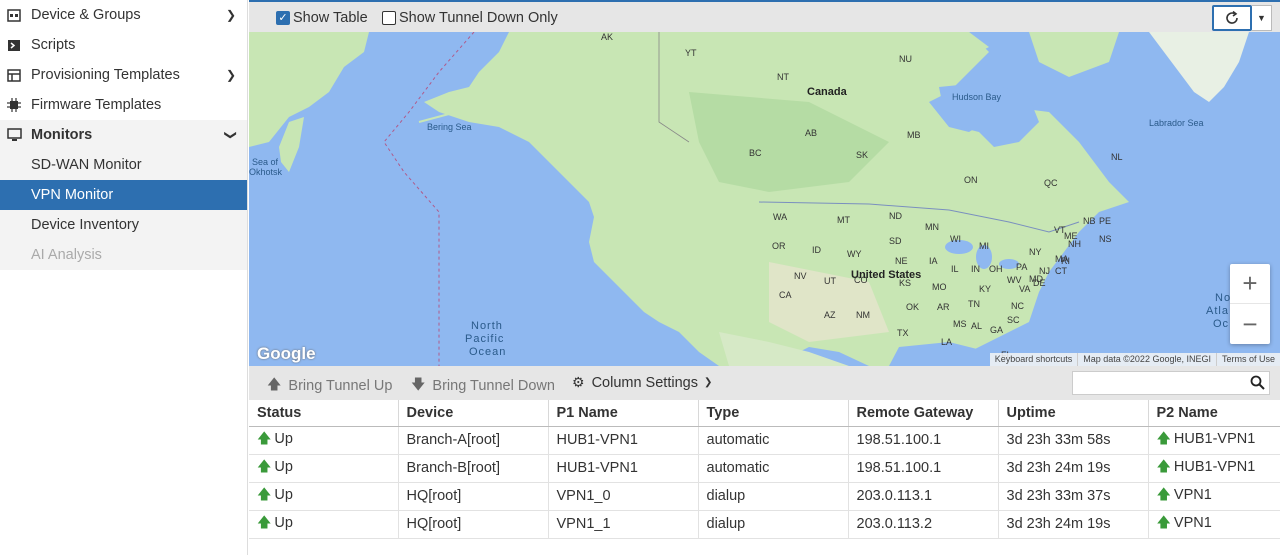 This screenshot has width=1280, height=555. Describe the element at coordinates (123, 15) in the screenshot. I see `sidebar-item-device-groups: Device & Groups ❯` at that location.